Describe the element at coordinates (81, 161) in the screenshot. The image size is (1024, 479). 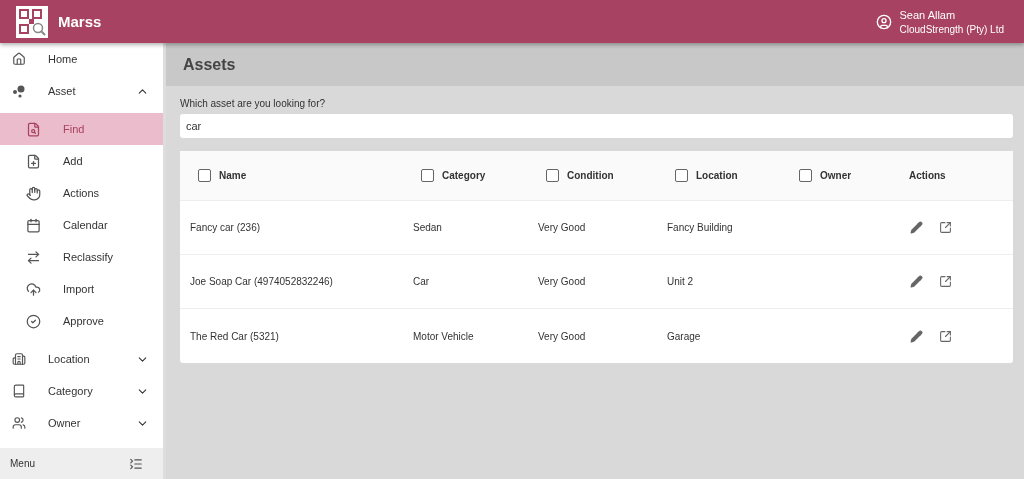
I see `sidebar-subitem: Add` at that location.